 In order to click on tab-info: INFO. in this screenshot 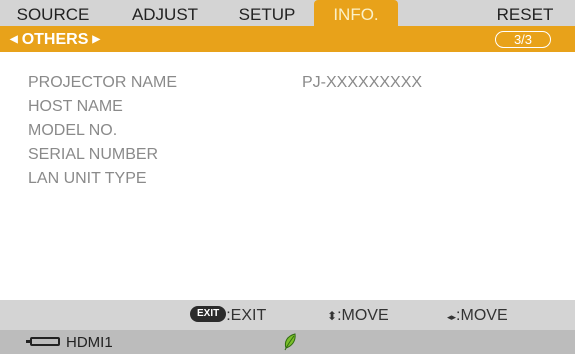, I will do `click(356, 13)`.